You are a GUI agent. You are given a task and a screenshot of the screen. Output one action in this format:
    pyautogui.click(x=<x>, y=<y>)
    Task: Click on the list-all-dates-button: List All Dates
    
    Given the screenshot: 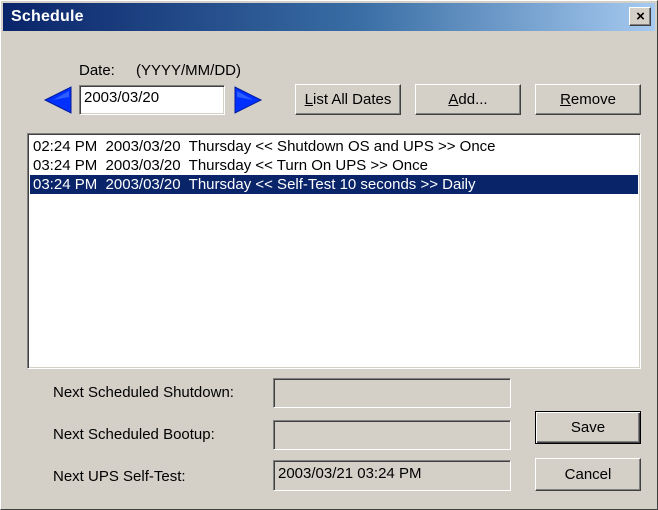 What is the action you would take?
    pyautogui.click(x=348, y=99)
    